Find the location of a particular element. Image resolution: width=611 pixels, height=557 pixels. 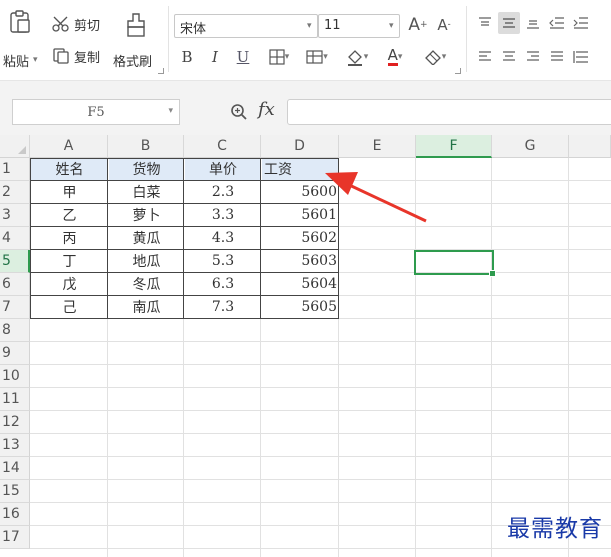

copy-label: 复制 is located at coordinates (87, 58).